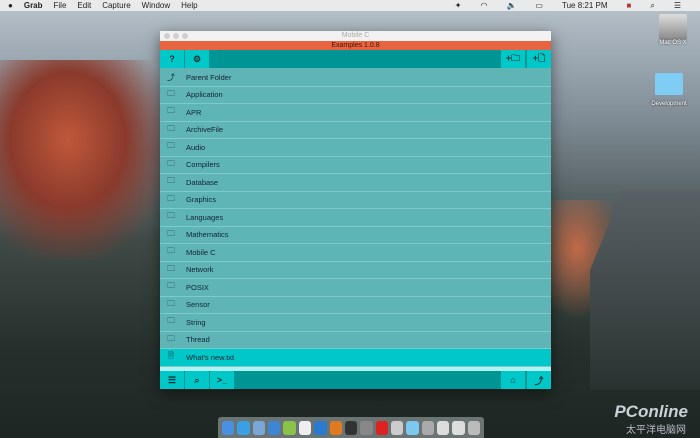 This screenshot has width=700, height=438. I want to click on header-subtitle: Examples 1.0.8, so click(355, 45).